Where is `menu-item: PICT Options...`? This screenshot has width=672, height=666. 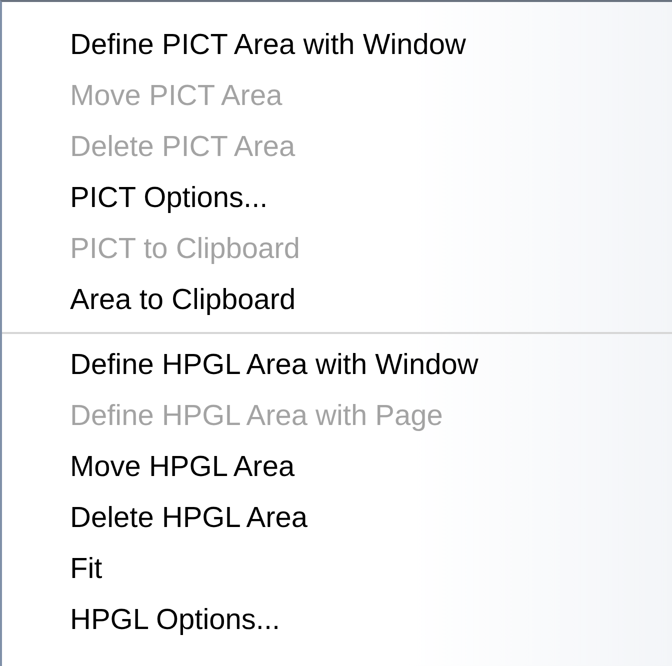
menu-item: PICT Options... is located at coordinates (337, 198).